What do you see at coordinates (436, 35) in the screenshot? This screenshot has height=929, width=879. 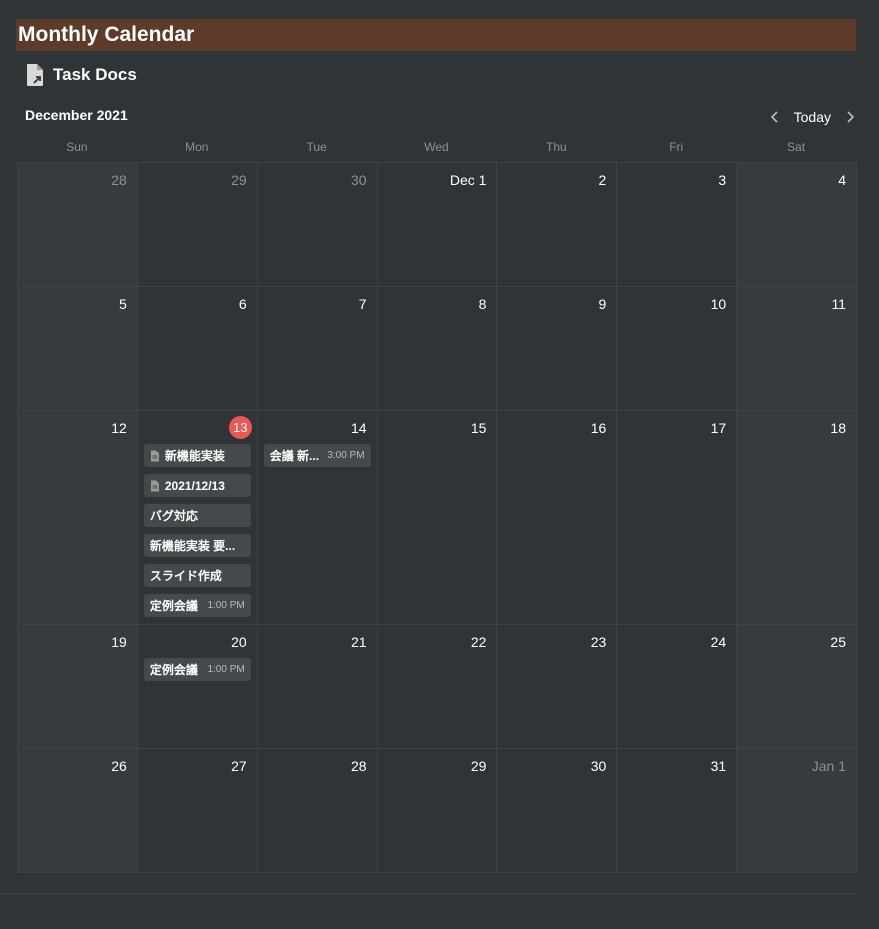 I see `page-title-bar: Monthly Calendar` at bounding box center [436, 35].